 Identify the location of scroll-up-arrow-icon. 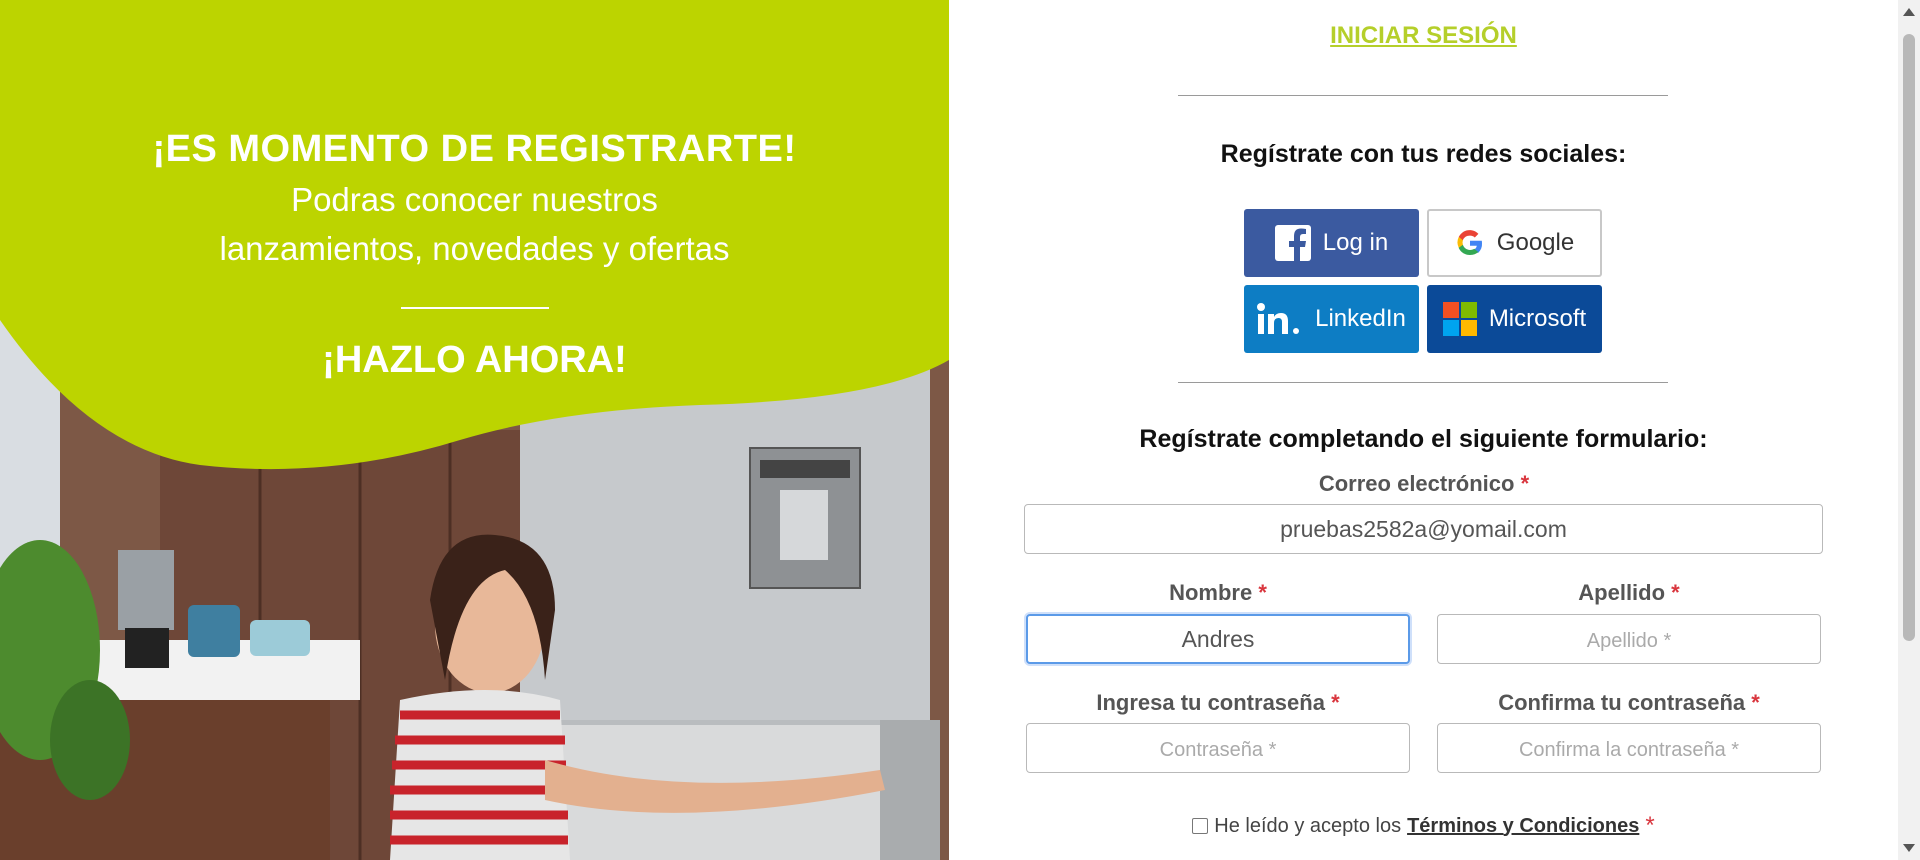
(1909, 12).